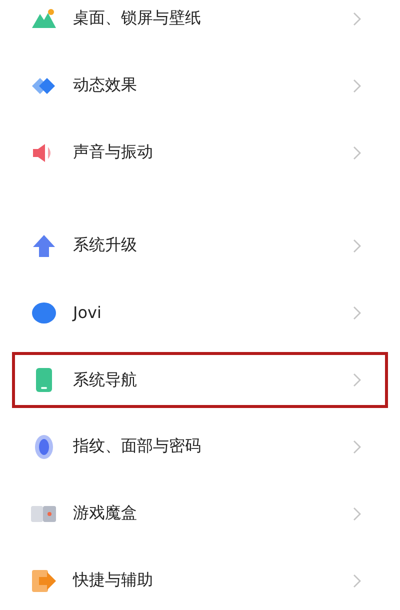 Image resolution: width=400 pixels, height=610 pixels. I want to click on settings-row: 动态效果, so click(200, 85).